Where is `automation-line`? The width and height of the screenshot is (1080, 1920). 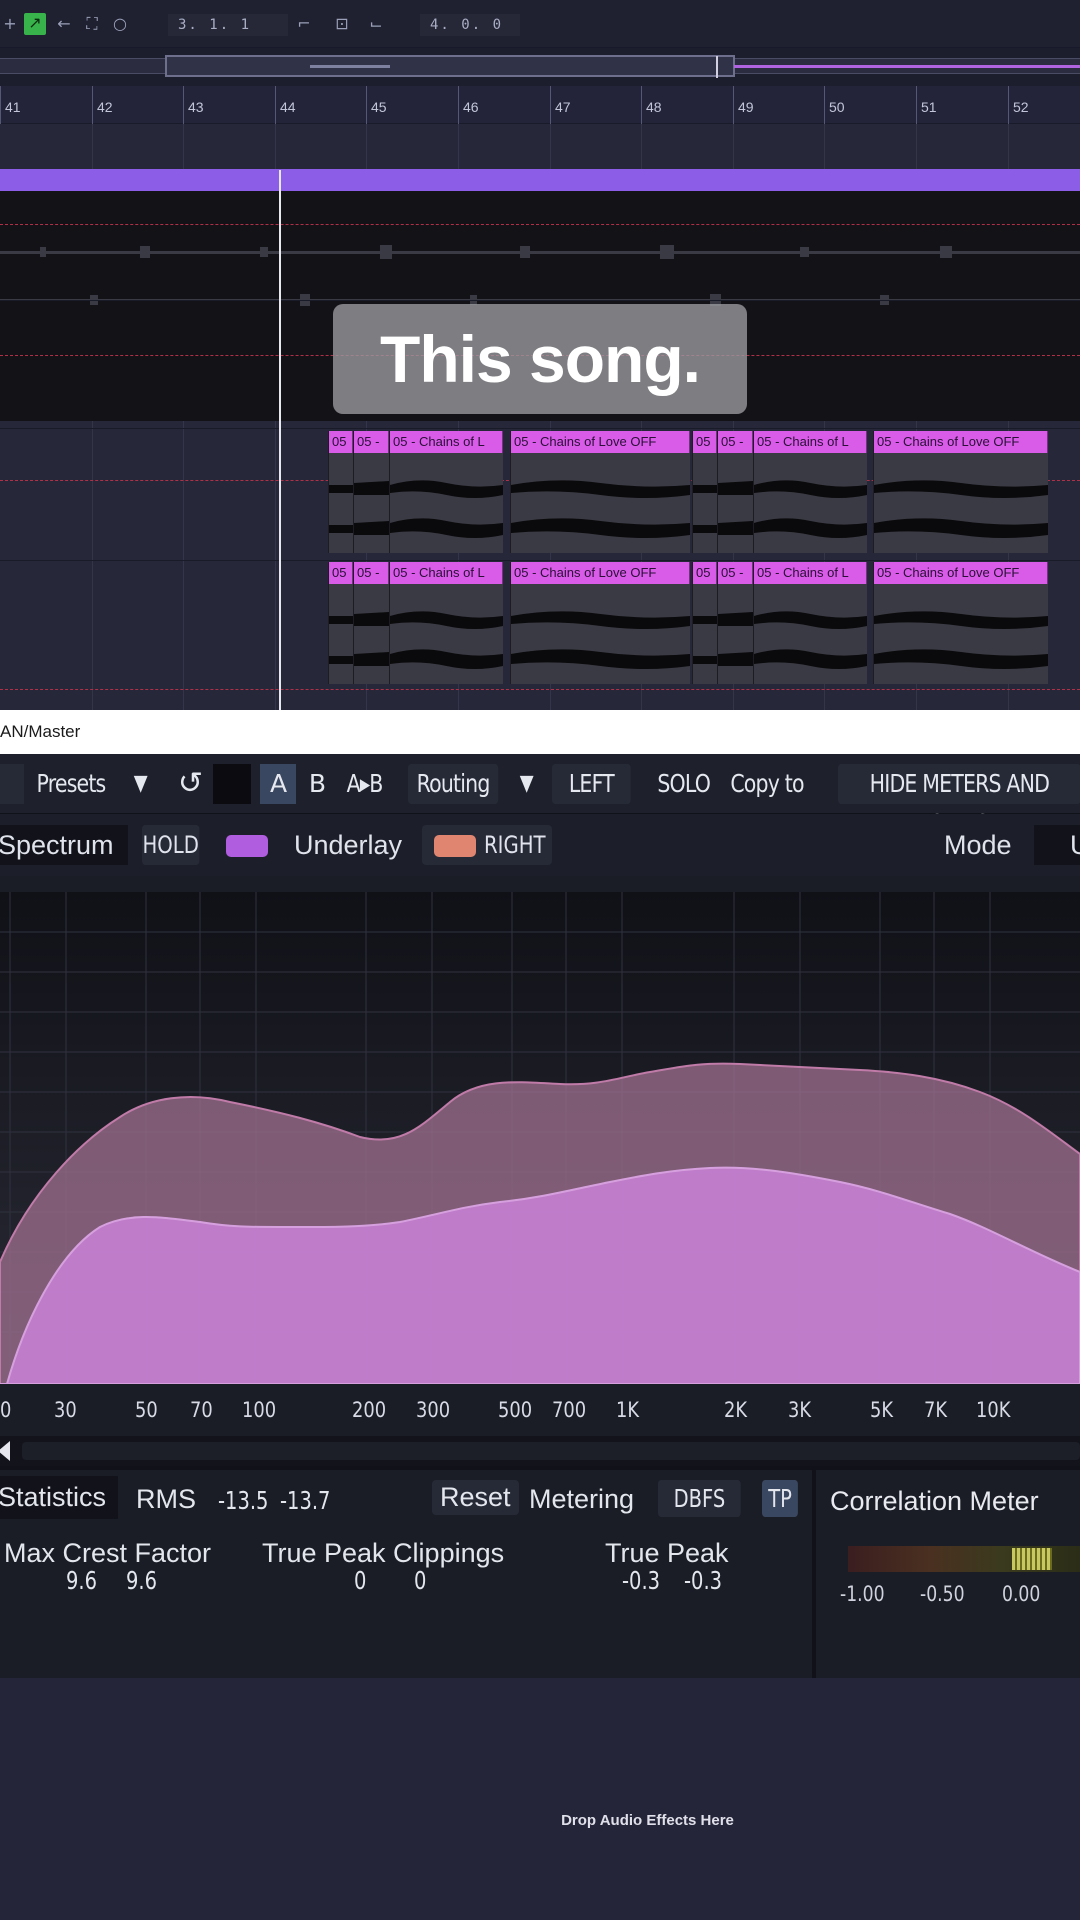 automation-line is located at coordinates (540, 224).